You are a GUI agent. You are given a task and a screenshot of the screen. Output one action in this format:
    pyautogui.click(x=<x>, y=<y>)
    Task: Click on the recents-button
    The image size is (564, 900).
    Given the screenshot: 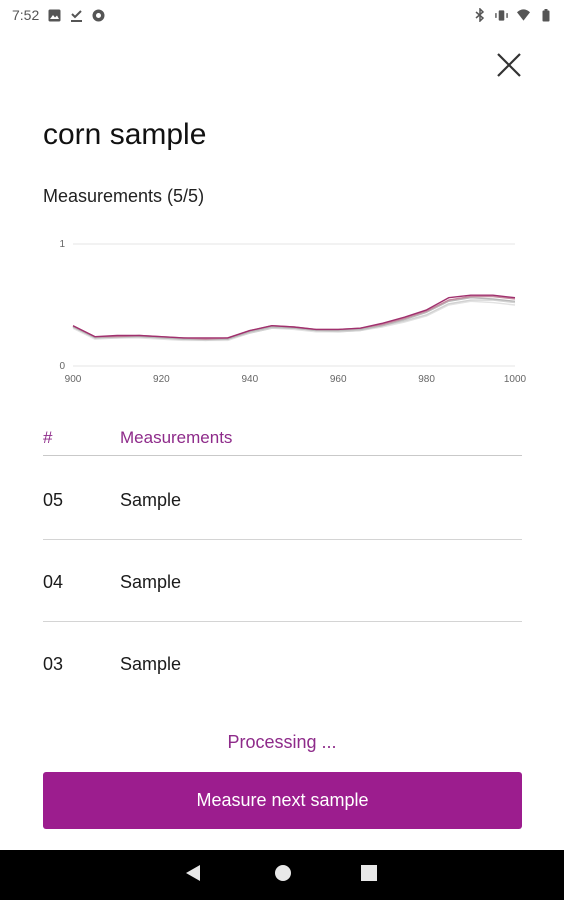 What is the action you would take?
    pyautogui.click(x=369, y=875)
    